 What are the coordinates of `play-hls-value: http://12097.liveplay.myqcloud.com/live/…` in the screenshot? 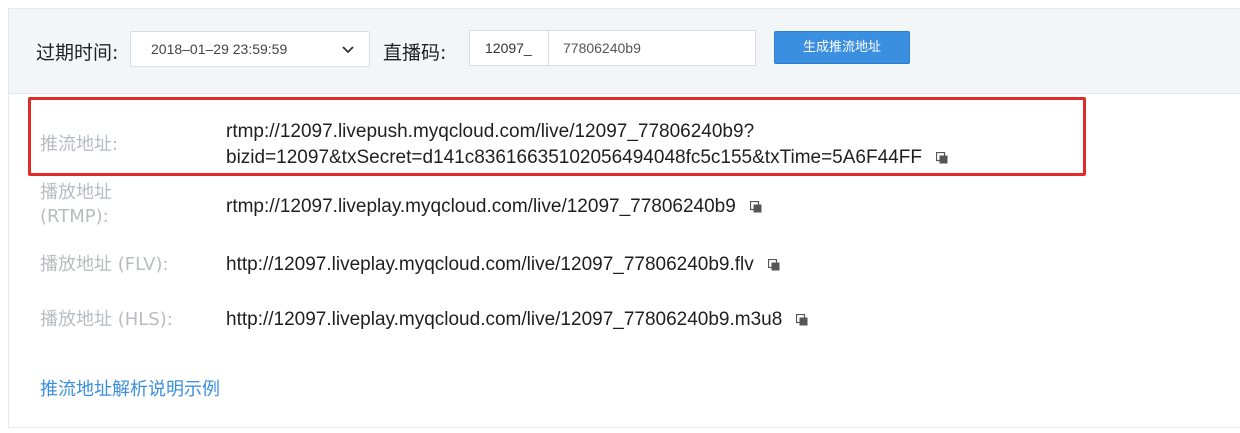 It's located at (504, 319).